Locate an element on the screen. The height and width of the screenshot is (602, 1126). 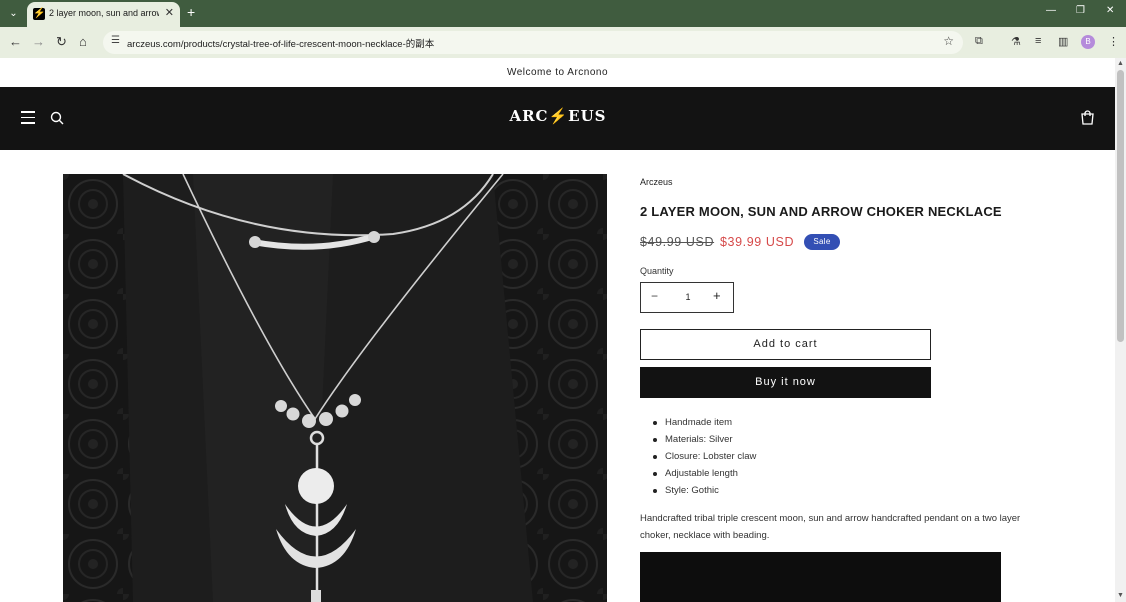
browser-menu-icon: ⋮ is located at coordinates (1113, 41).